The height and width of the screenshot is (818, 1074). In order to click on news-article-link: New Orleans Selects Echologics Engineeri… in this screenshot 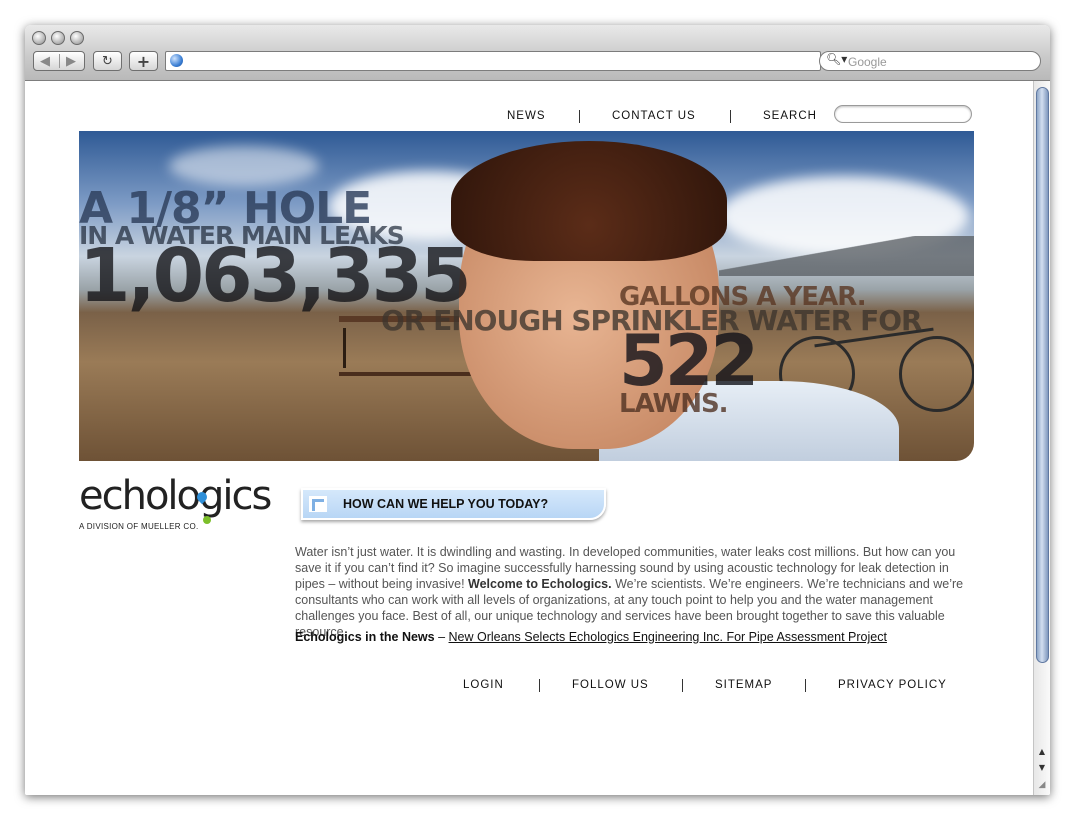, I will do `click(668, 637)`.